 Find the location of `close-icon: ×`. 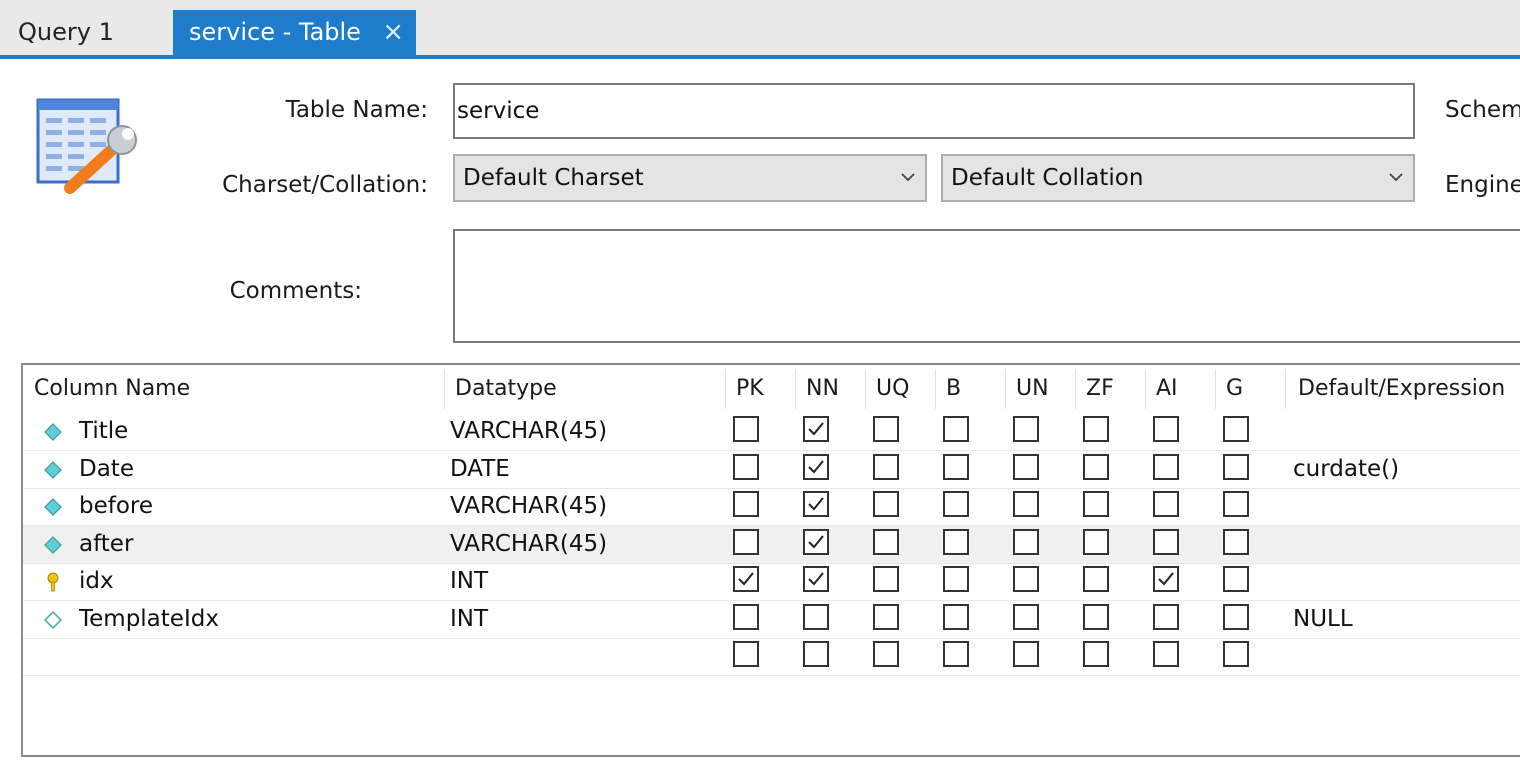

close-icon: × is located at coordinates (393, 32).